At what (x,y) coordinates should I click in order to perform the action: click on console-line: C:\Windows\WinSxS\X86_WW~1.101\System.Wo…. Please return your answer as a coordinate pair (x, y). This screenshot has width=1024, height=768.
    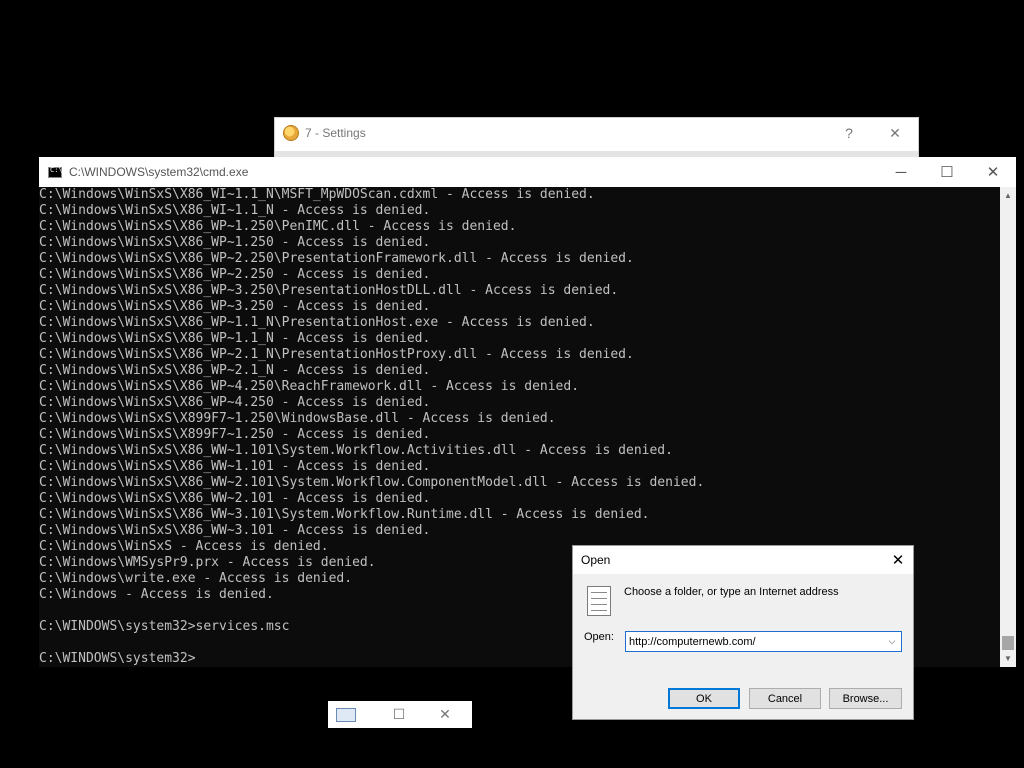
    Looking at the image, I should click on (356, 450).